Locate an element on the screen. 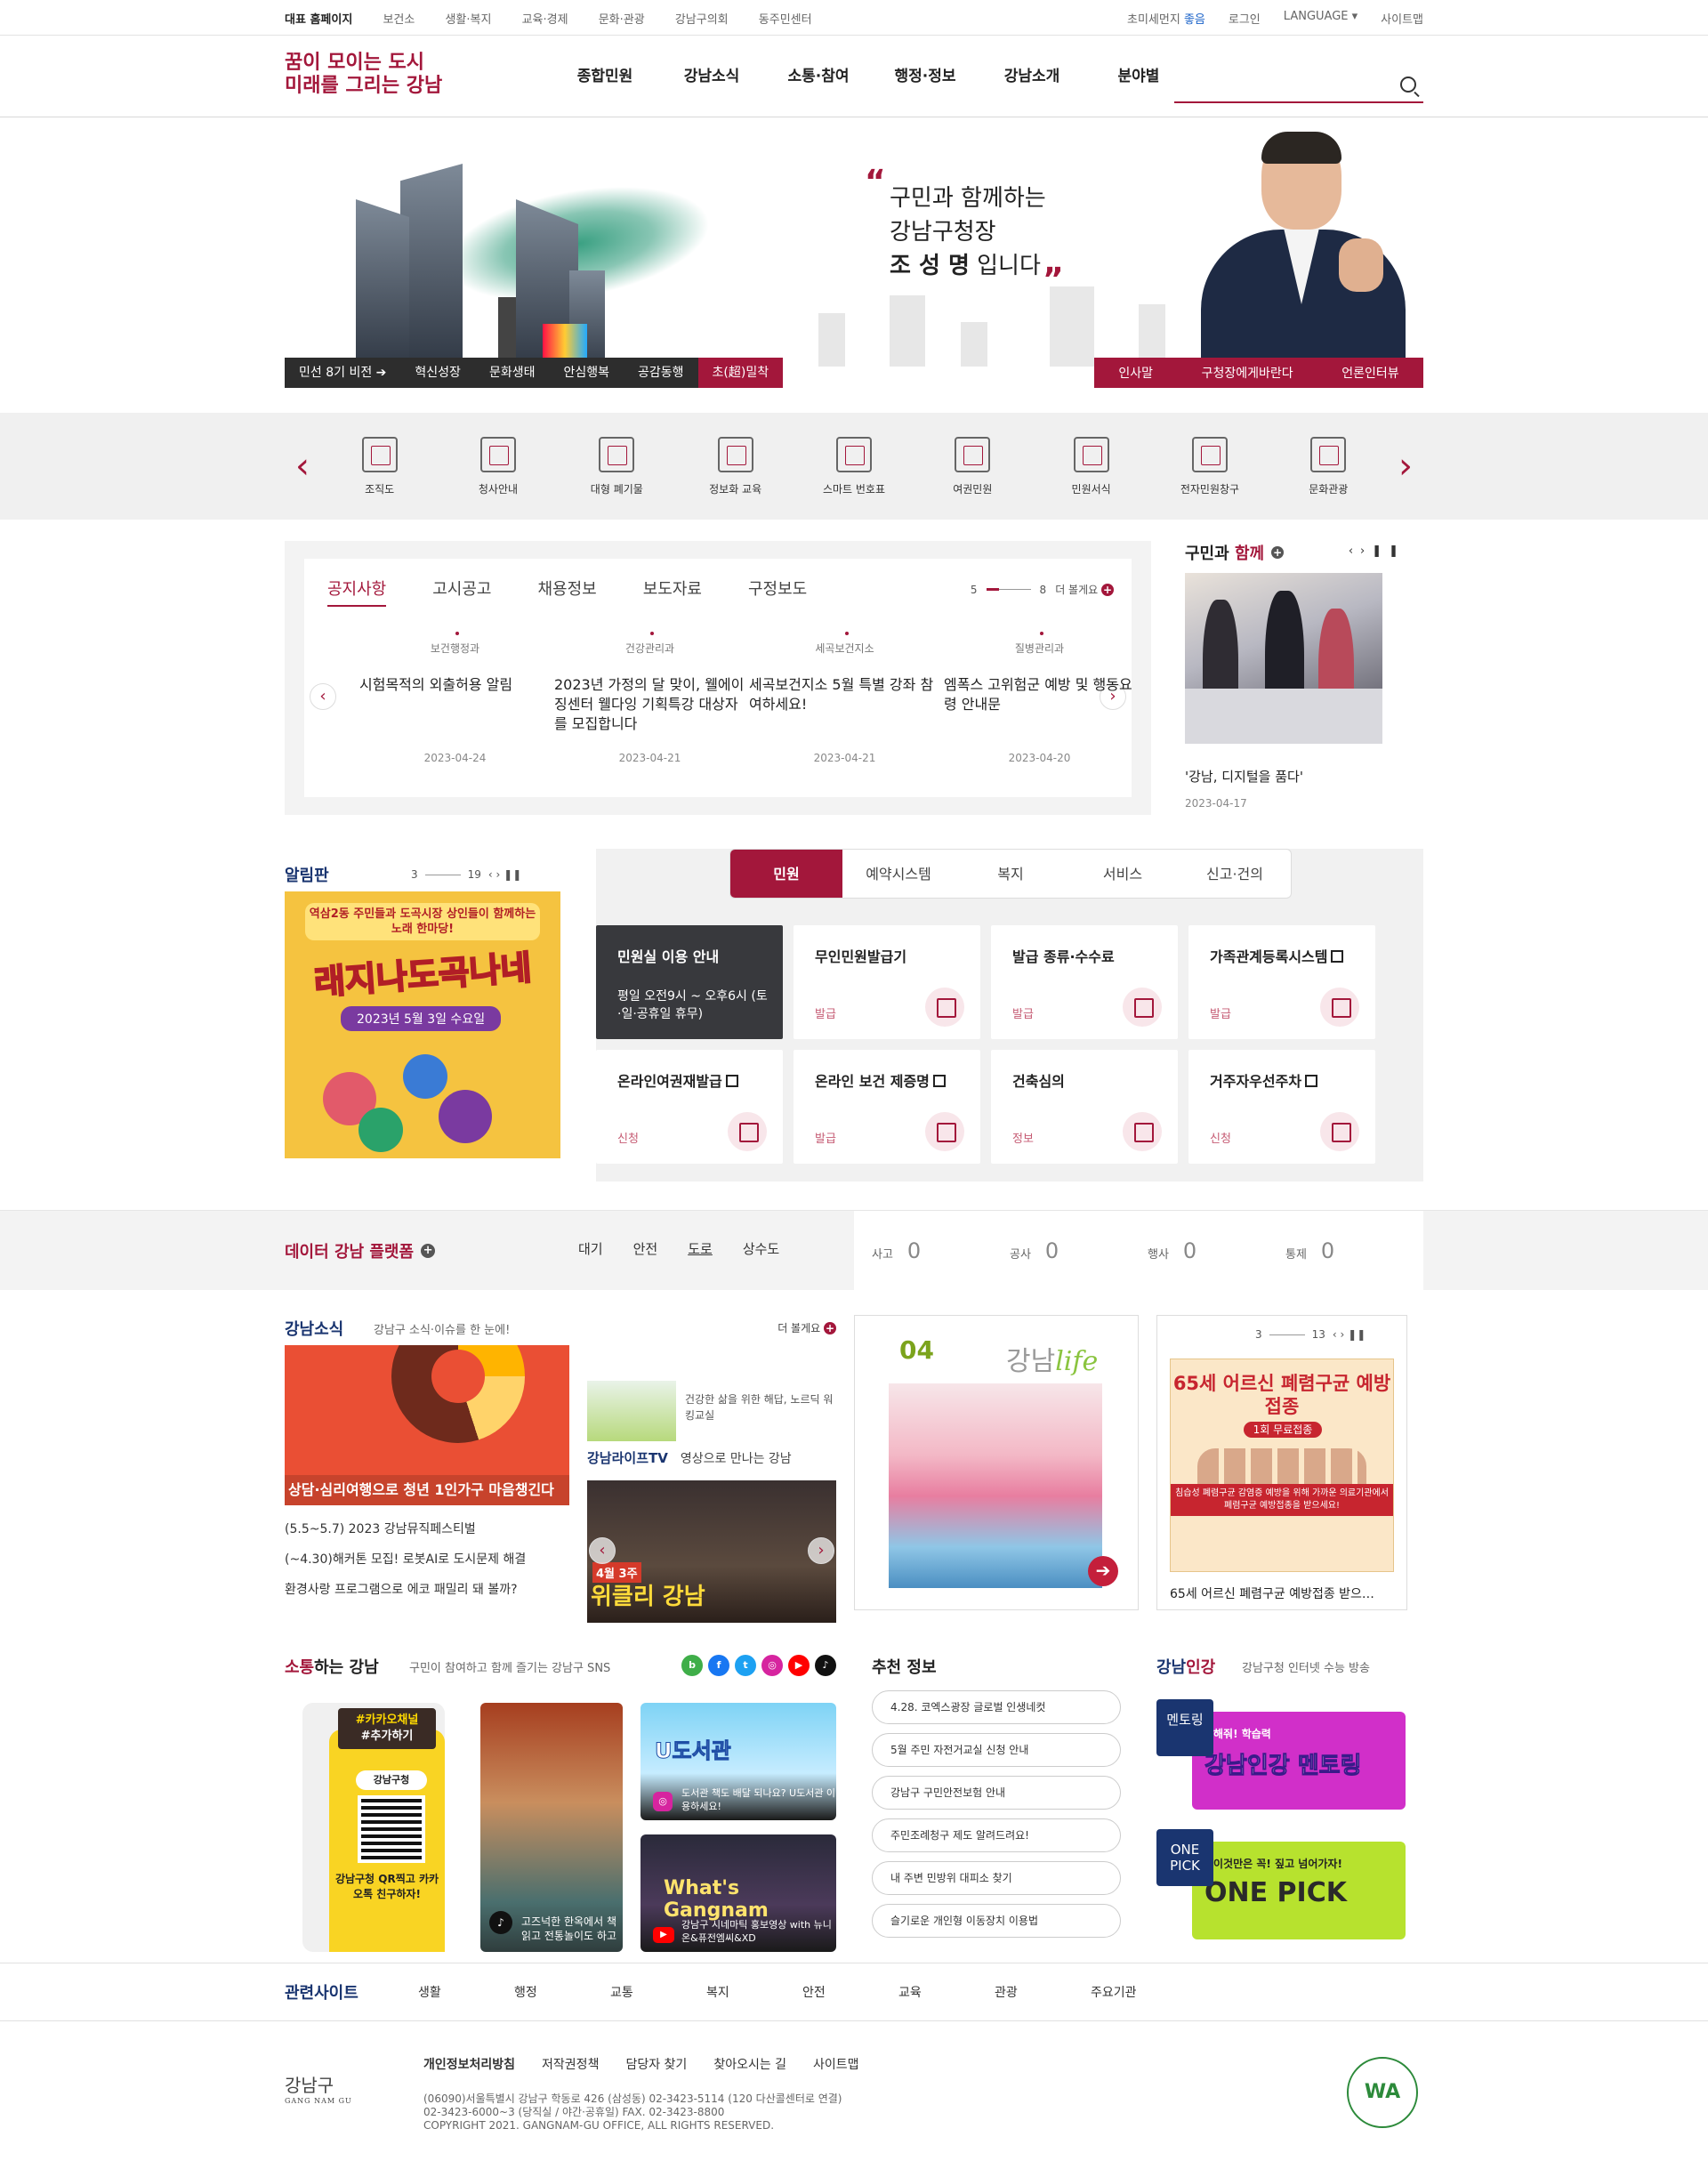 This screenshot has width=1708, height=2177. util-link-welfare: 생활·복지 is located at coordinates (468, 20).